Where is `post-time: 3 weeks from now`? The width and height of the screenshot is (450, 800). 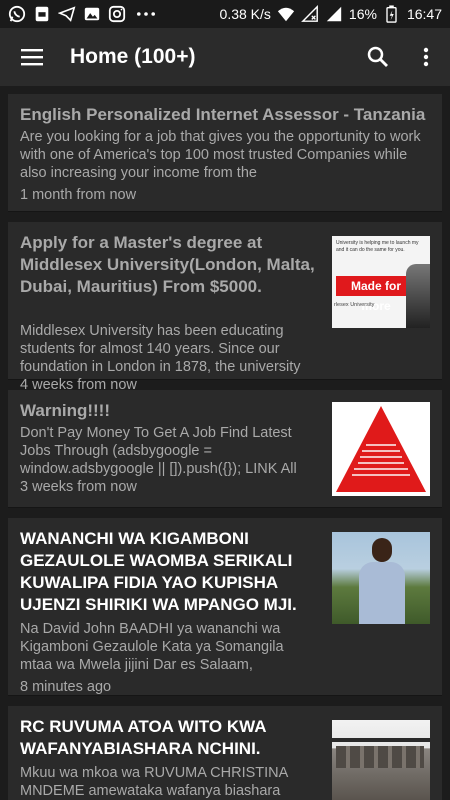 post-time: 3 weeks from now is located at coordinates (78, 487).